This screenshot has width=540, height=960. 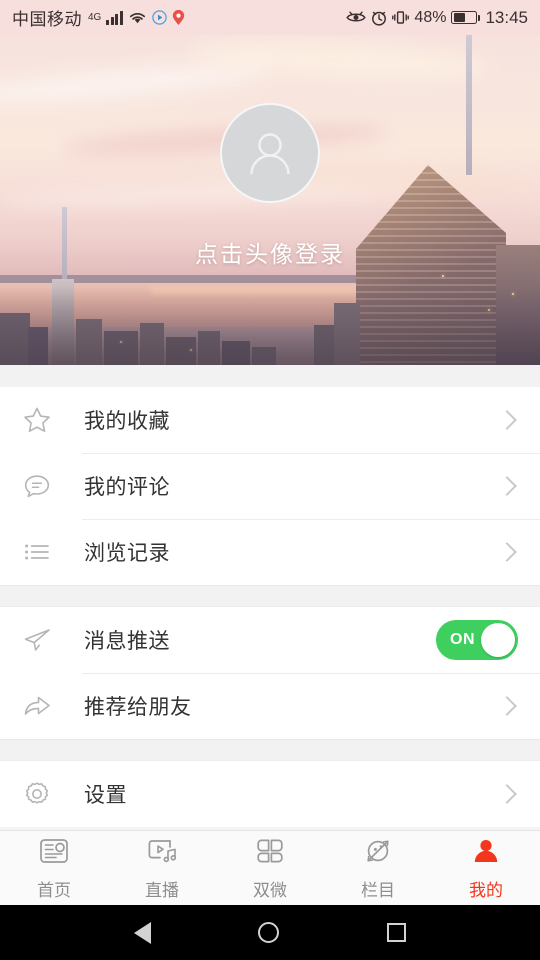 What do you see at coordinates (378, 890) in the screenshot?
I see `tab-label: 栏目` at bounding box center [378, 890].